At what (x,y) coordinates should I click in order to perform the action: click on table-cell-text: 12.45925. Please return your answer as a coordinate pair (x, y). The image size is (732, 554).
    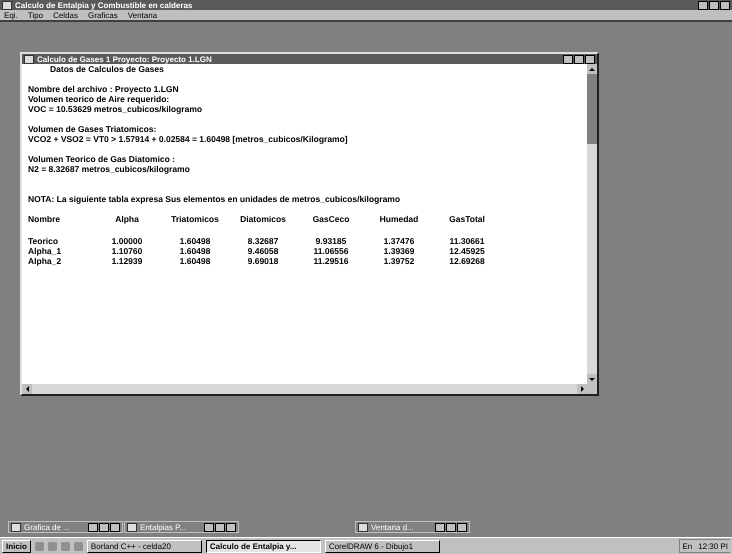
    Looking at the image, I should click on (467, 251).